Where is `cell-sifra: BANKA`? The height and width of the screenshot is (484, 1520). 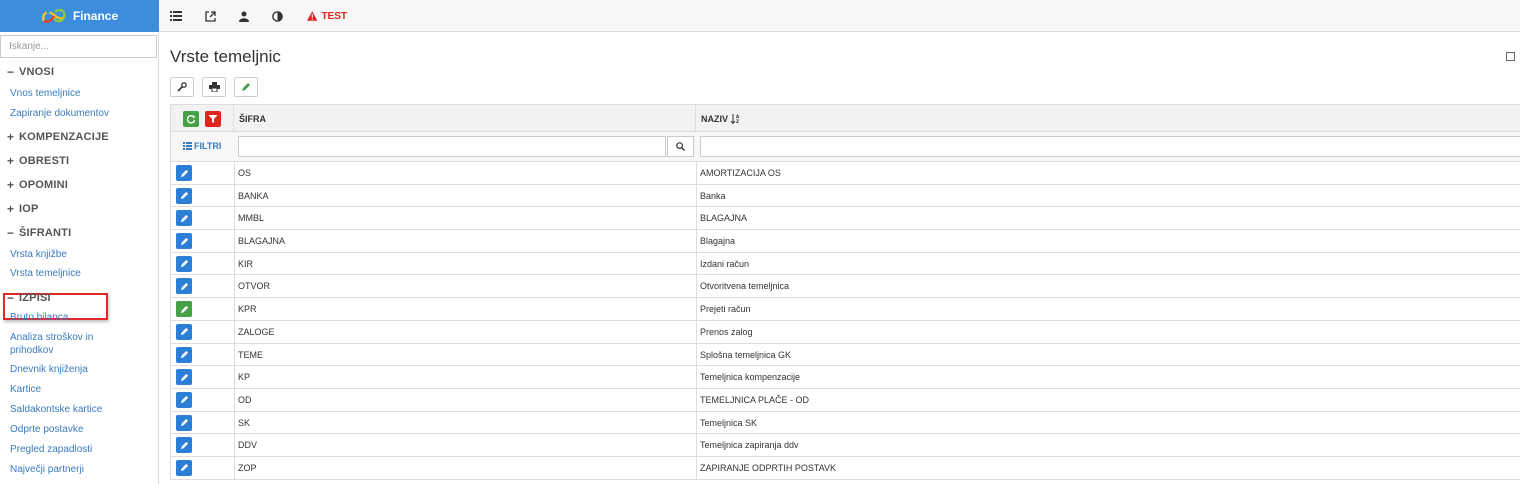
cell-sifra: BANKA is located at coordinates (253, 195).